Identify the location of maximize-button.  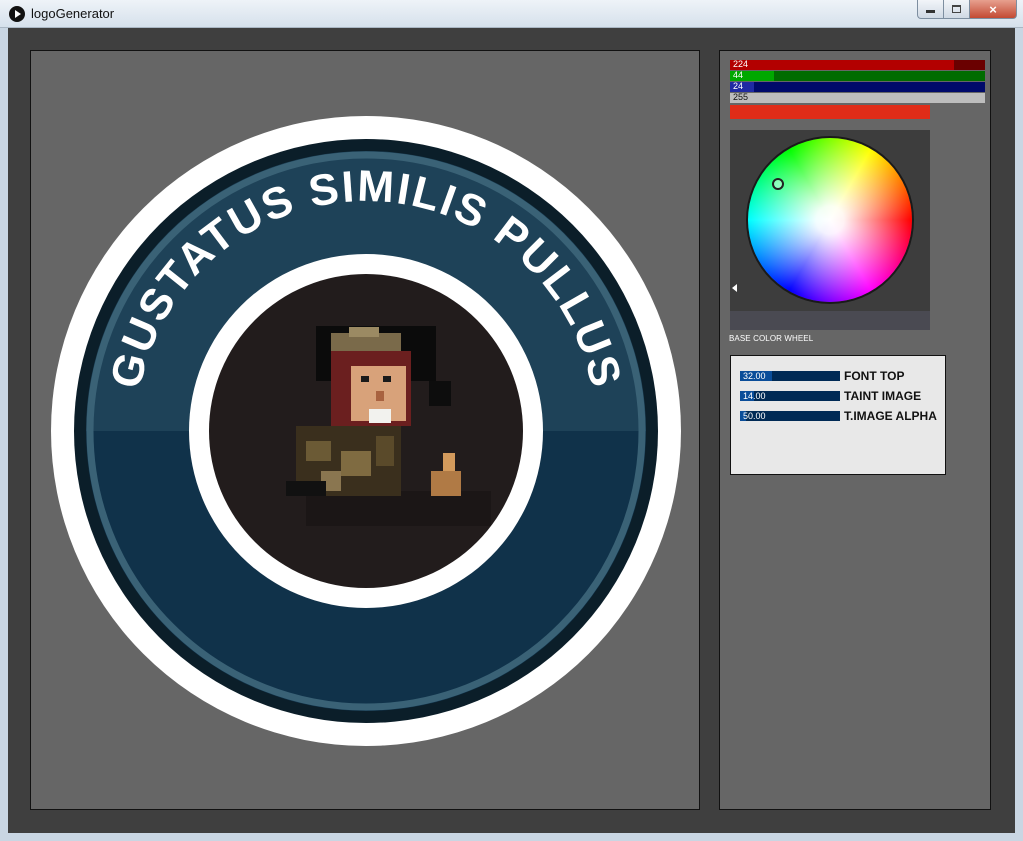
(957, 9).